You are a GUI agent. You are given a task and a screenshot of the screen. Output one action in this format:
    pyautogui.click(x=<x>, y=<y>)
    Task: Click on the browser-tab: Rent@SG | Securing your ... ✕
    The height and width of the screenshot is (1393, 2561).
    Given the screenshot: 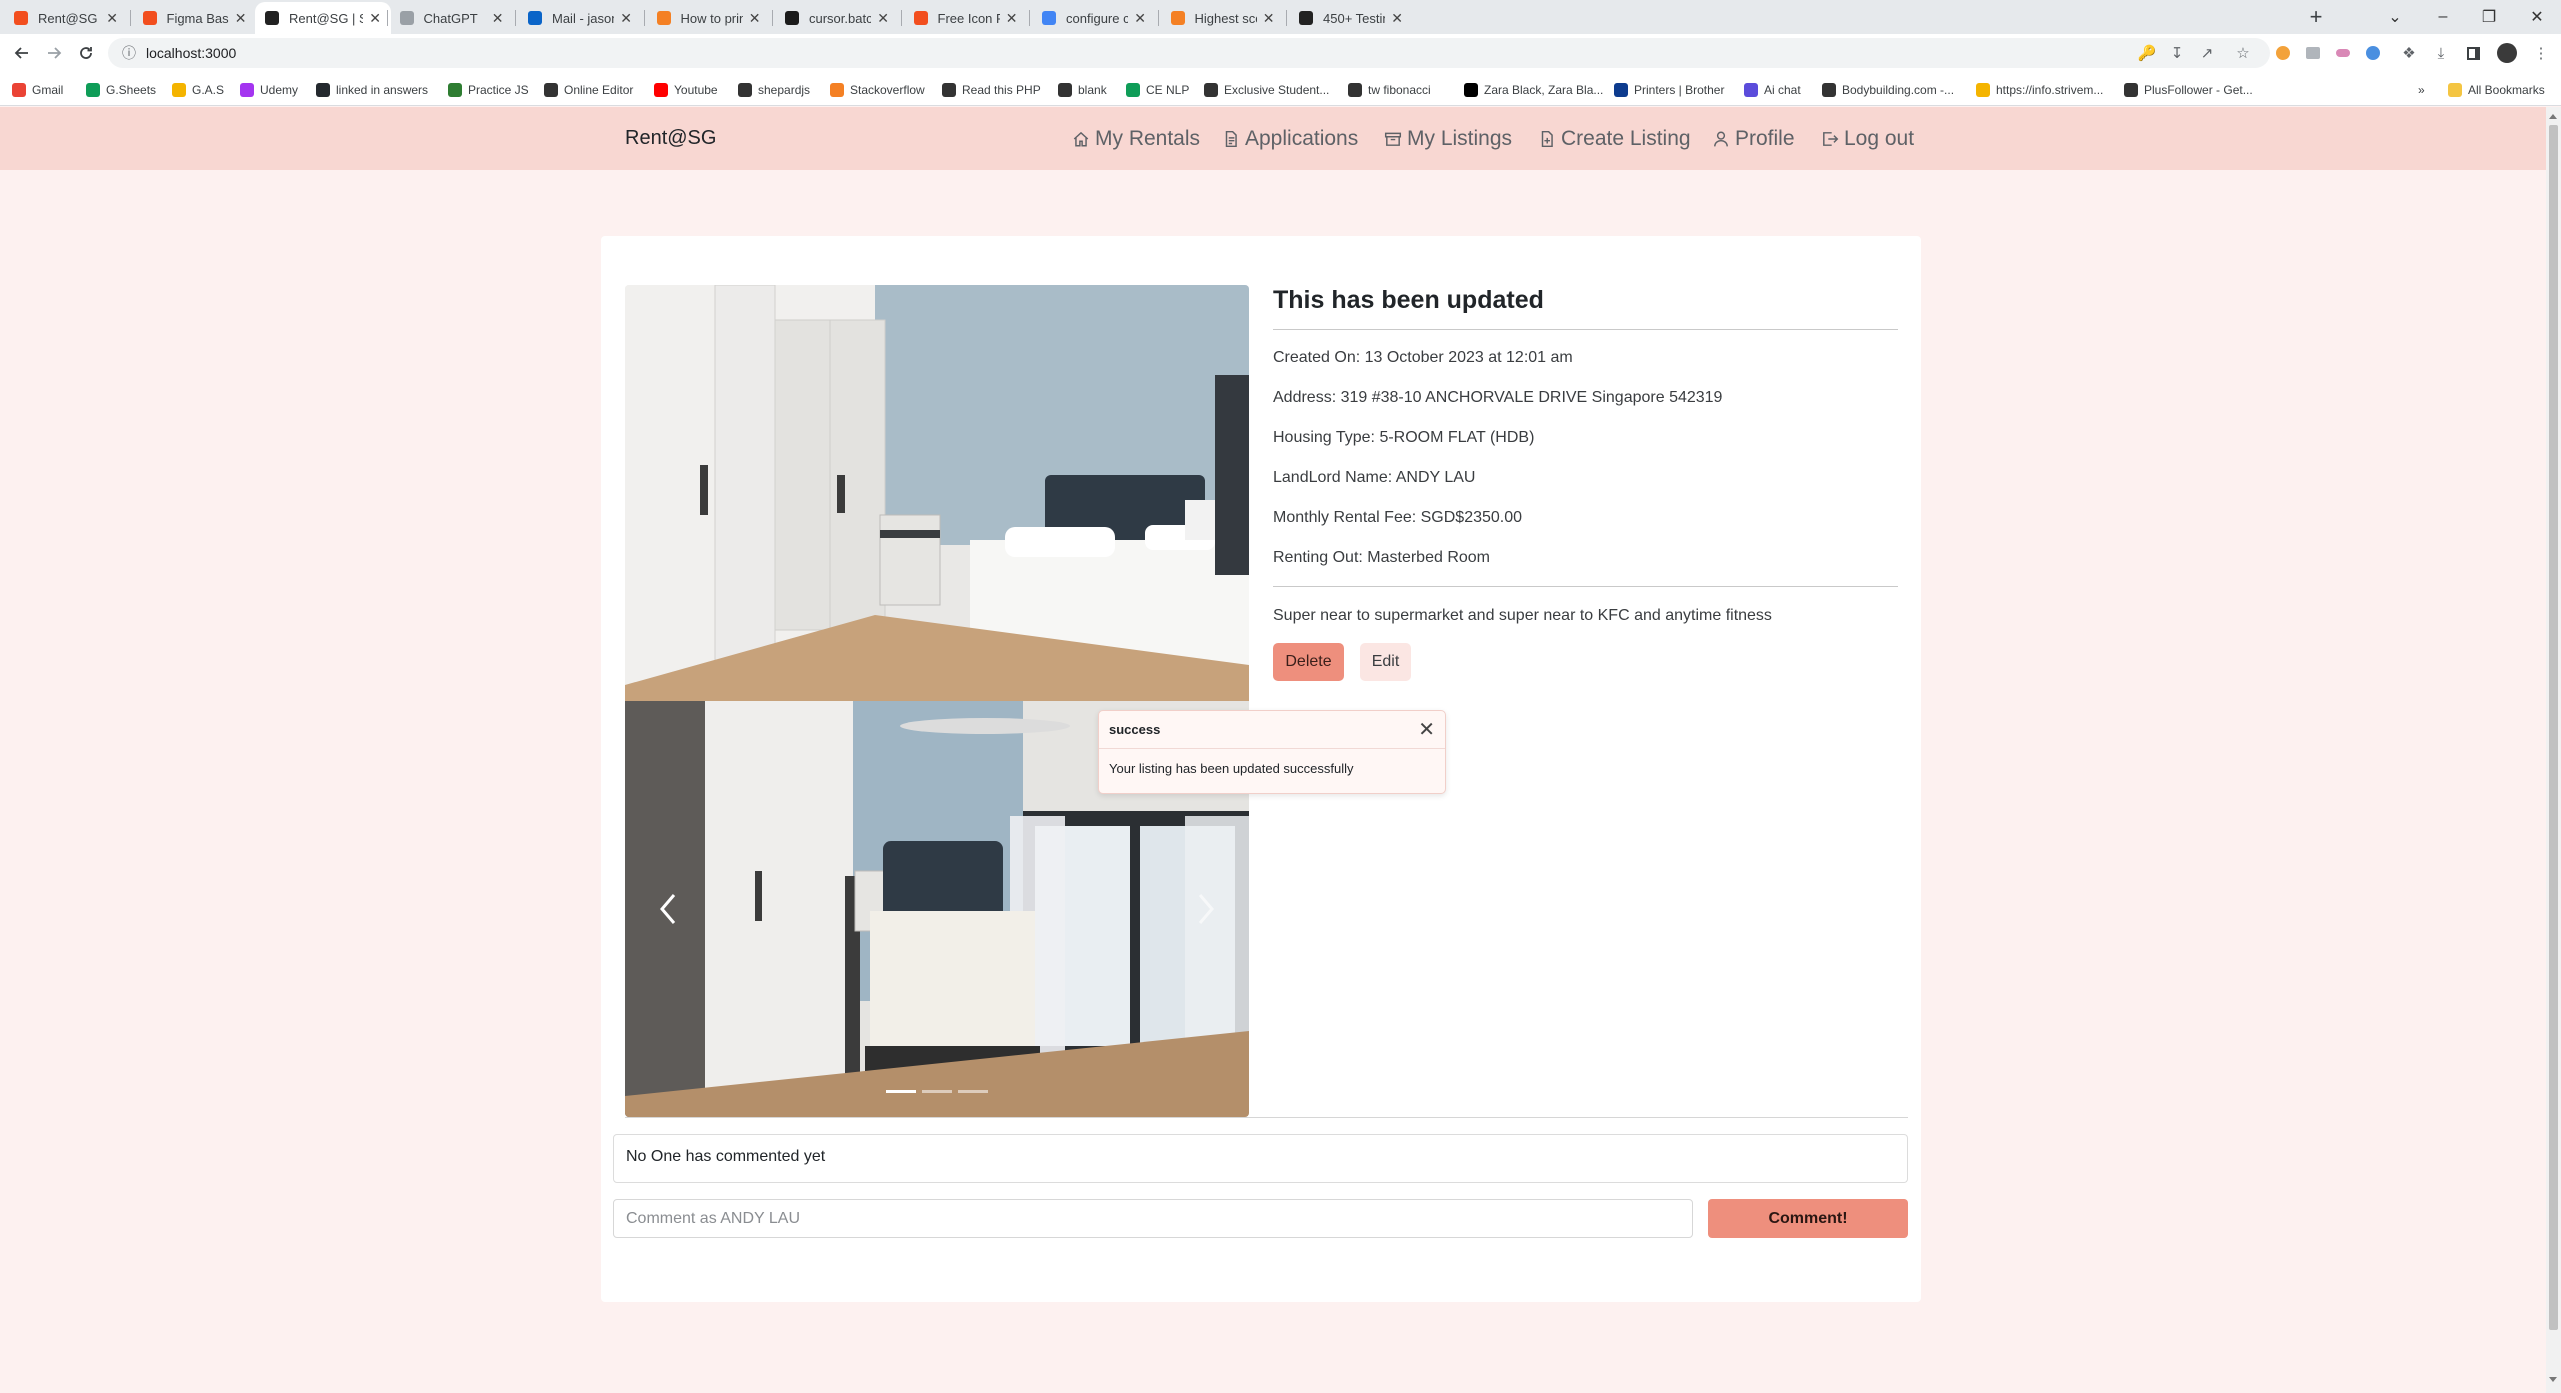 What is the action you would take?
    pyautogui.click(x=323, y=18)
    